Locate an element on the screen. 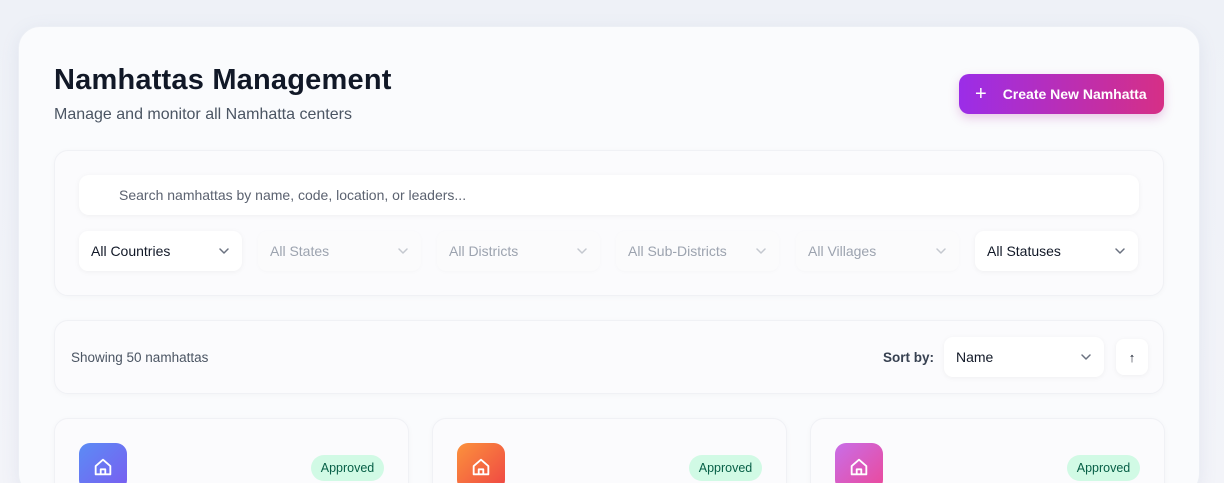 Image resolution: width=1224 pixels, height=483 pixels. arrow-up-icon: ↑ is located at coordinates (1132, 357).